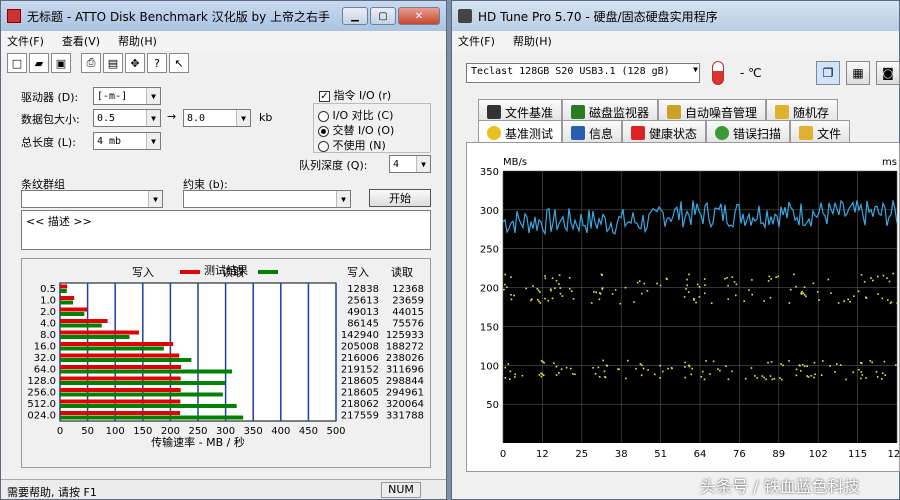 This screenshot has height=500, width=900. I want to click on tab-file-benchmark: 文件基准, so click(520, 110).